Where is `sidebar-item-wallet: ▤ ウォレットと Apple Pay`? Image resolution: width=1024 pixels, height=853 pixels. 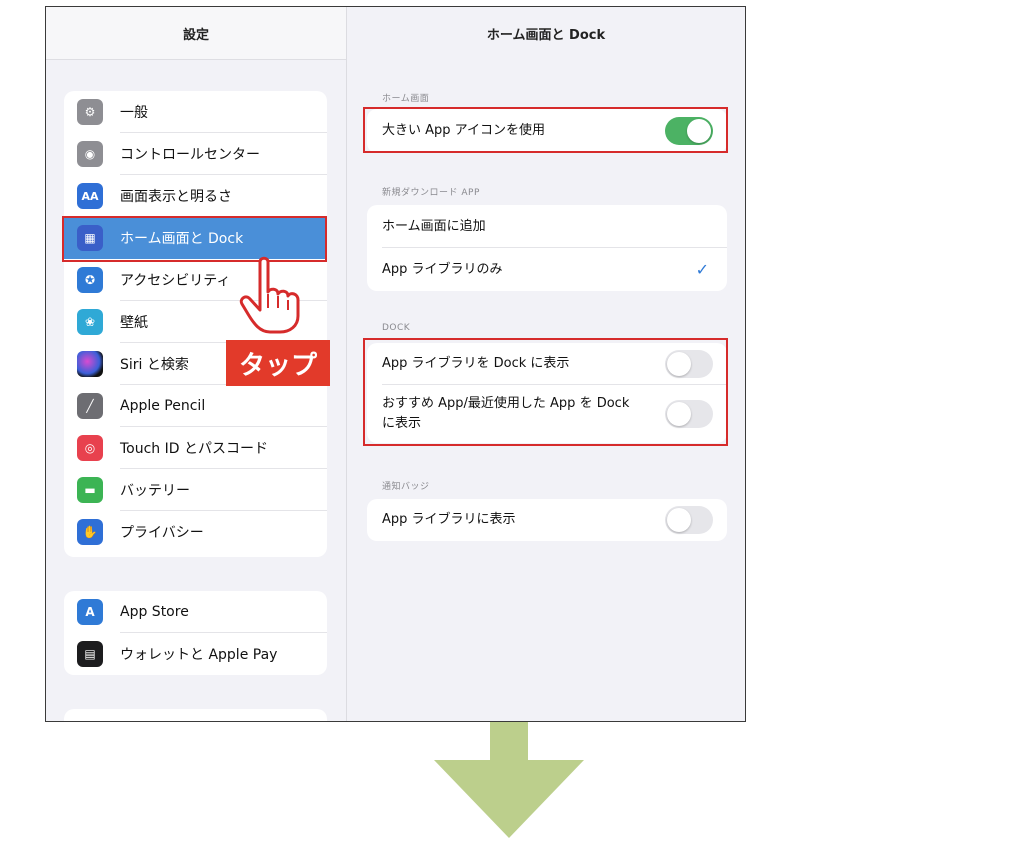 sidebar-item-wallet: ▤ ウォレットと Apple Pay is located at coordinates (195, 654).